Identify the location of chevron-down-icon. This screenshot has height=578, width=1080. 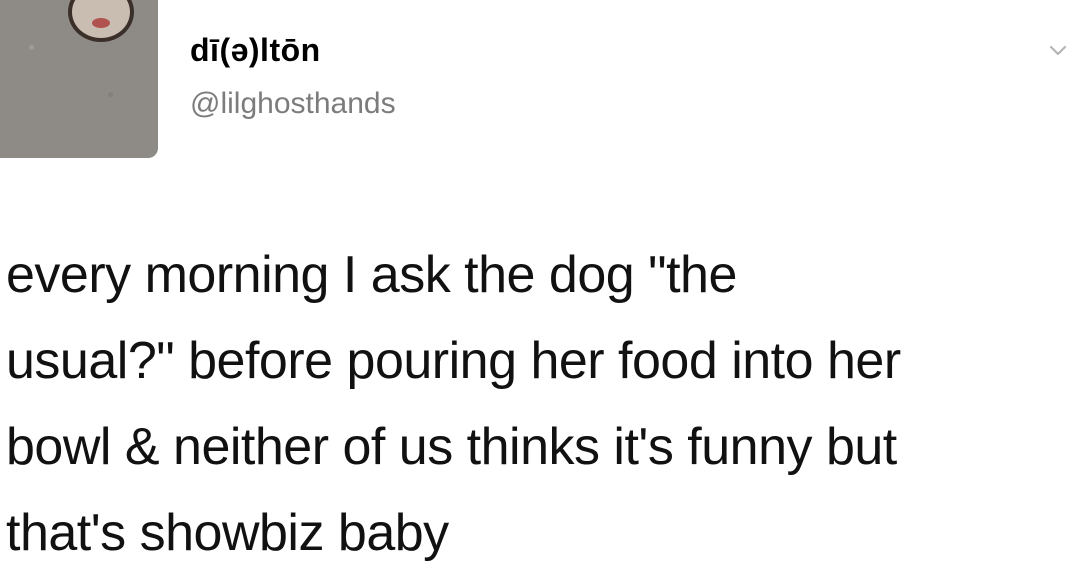
(1058, 50).